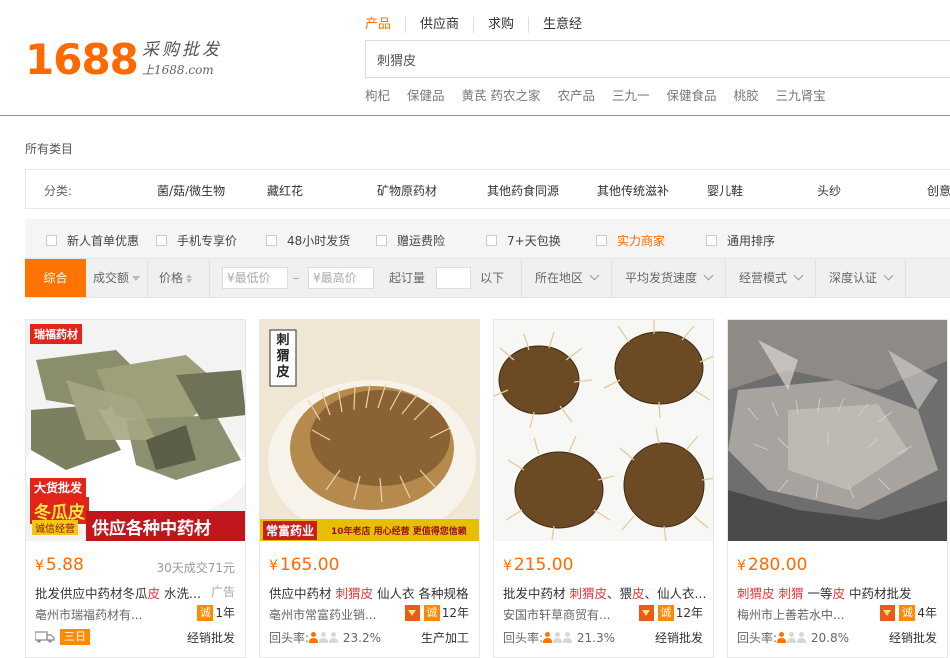  Describe the element at coordinates (255, 278) in the screenshot. I see `min-price-input: ¥最低价` at that location.